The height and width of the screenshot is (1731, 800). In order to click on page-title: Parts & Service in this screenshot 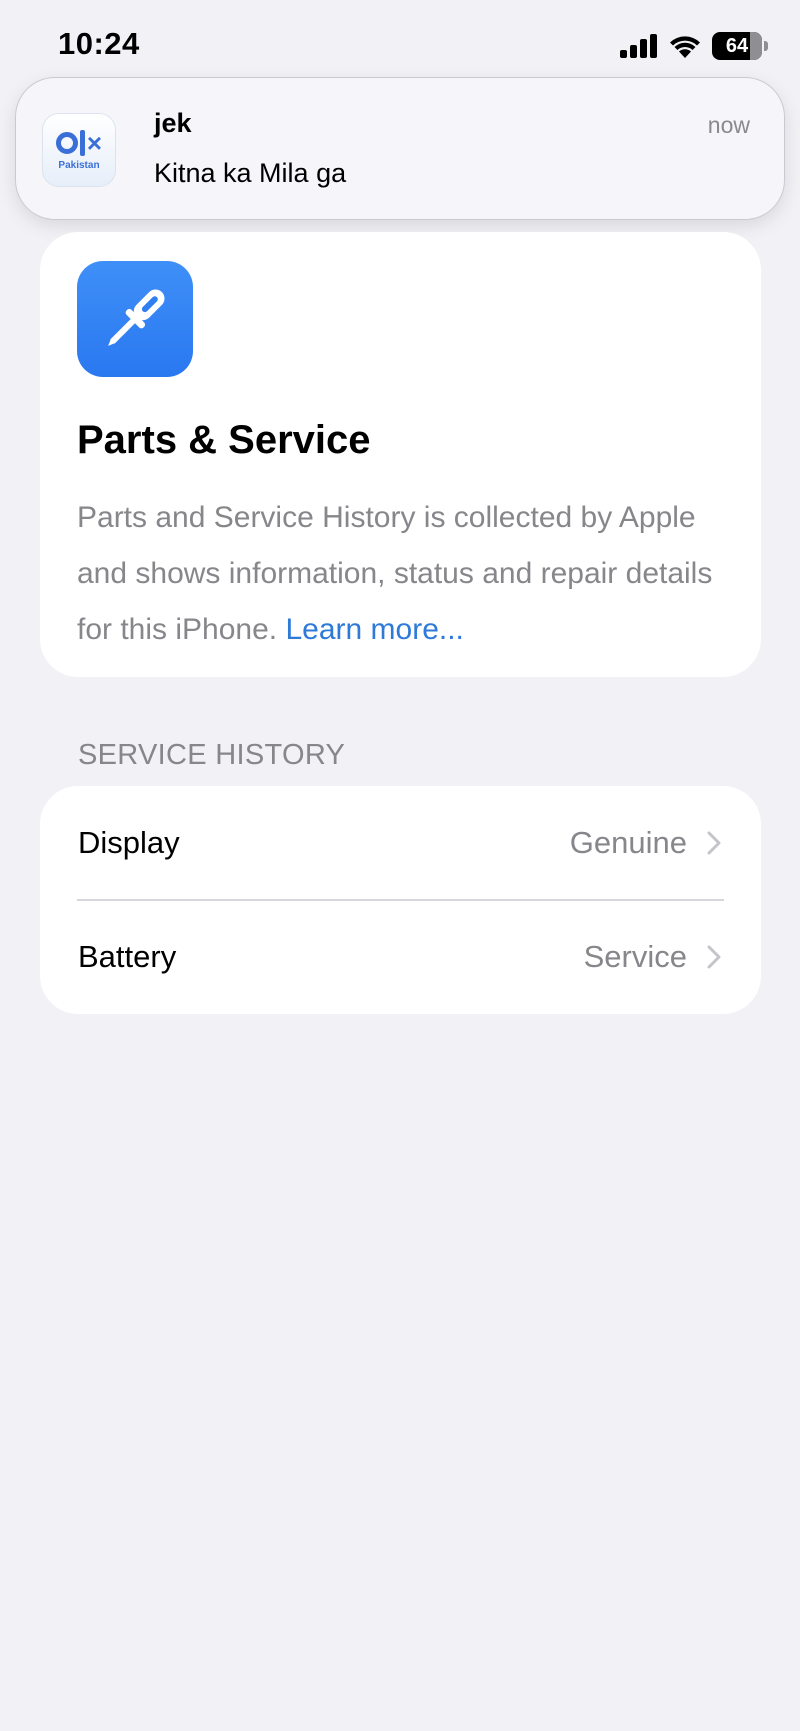, I will do `click(224, 440)`.